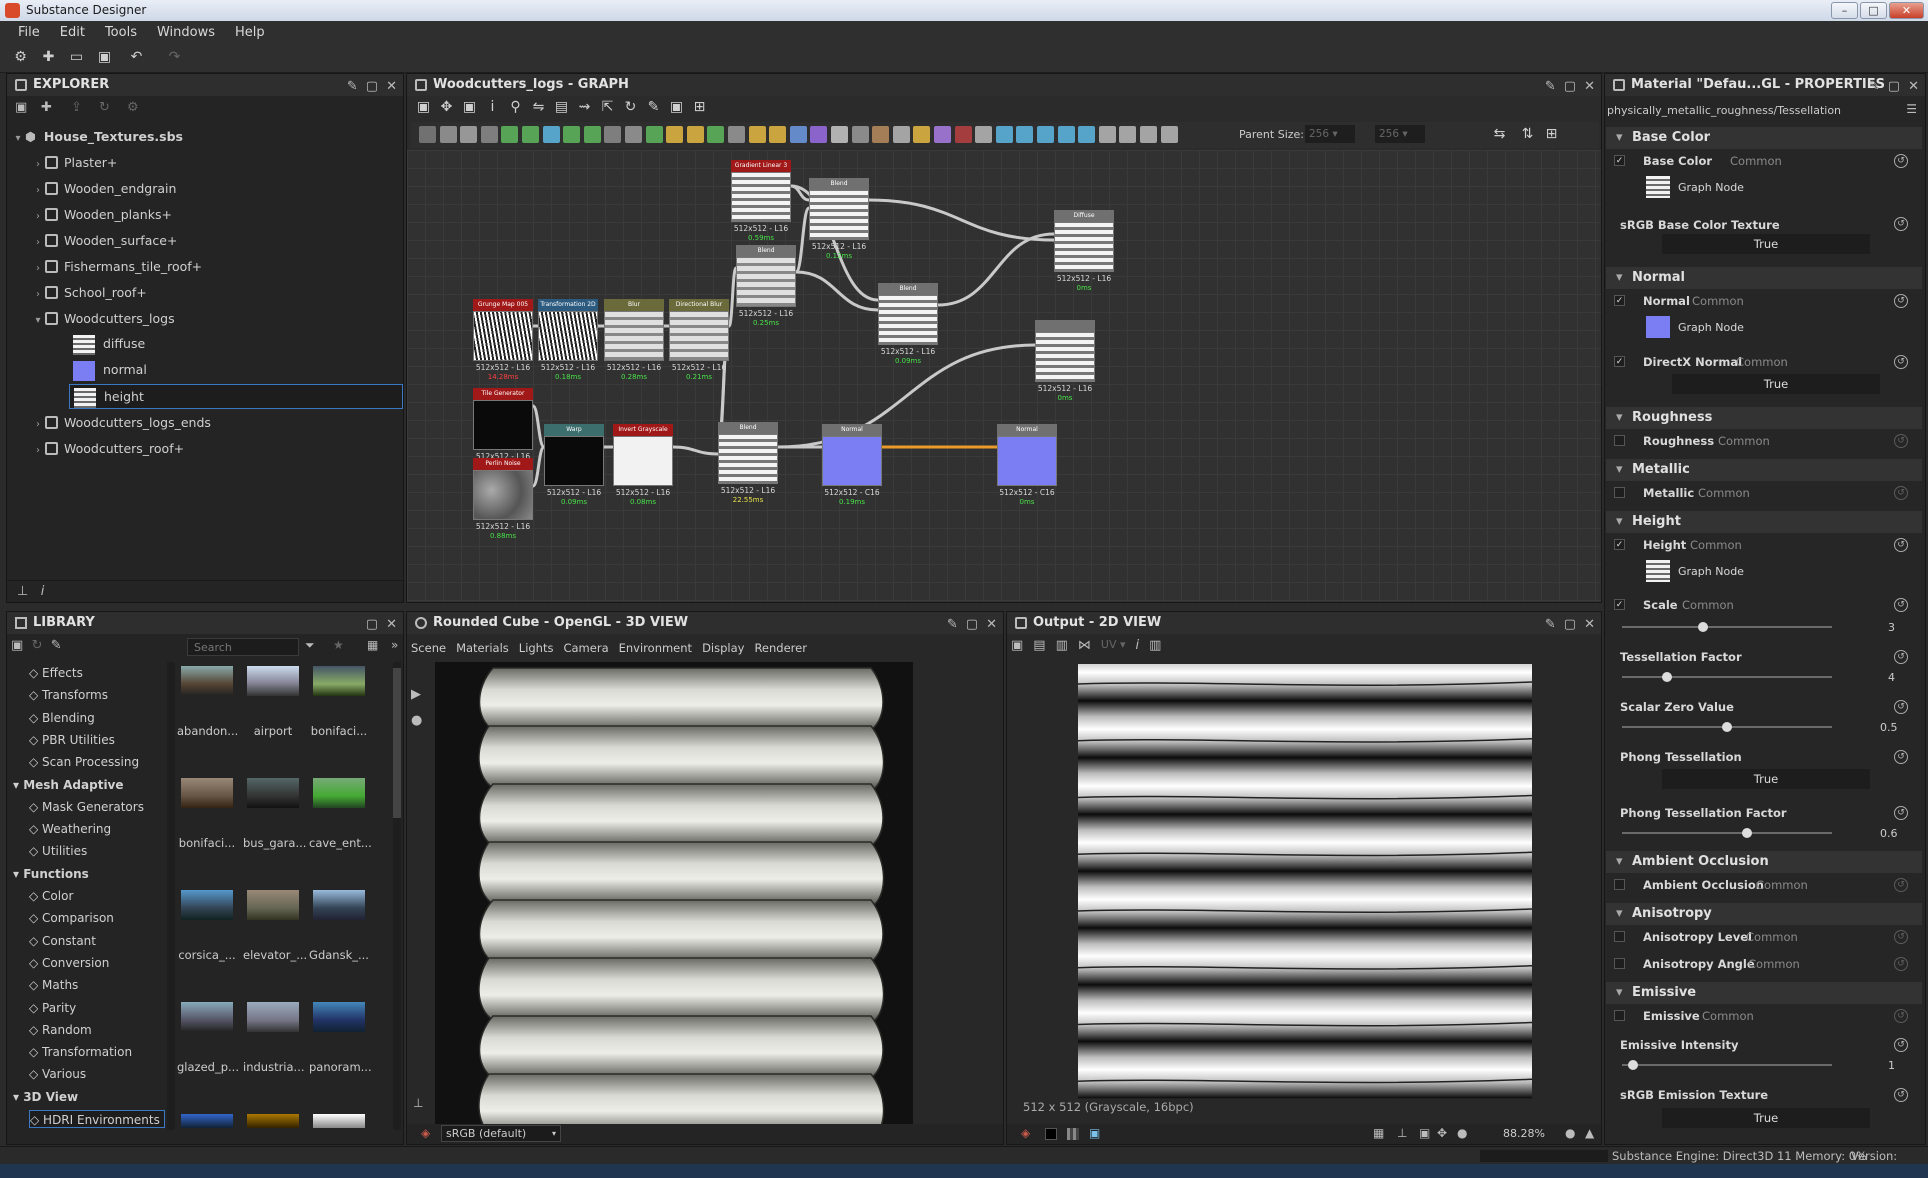 The height and width of the screenshot is (1178, 1928). What do you see at coordinates (1906, 10) in the screenshot?
I see `close-window-button: ✕` at bounding box center [1906, 10].